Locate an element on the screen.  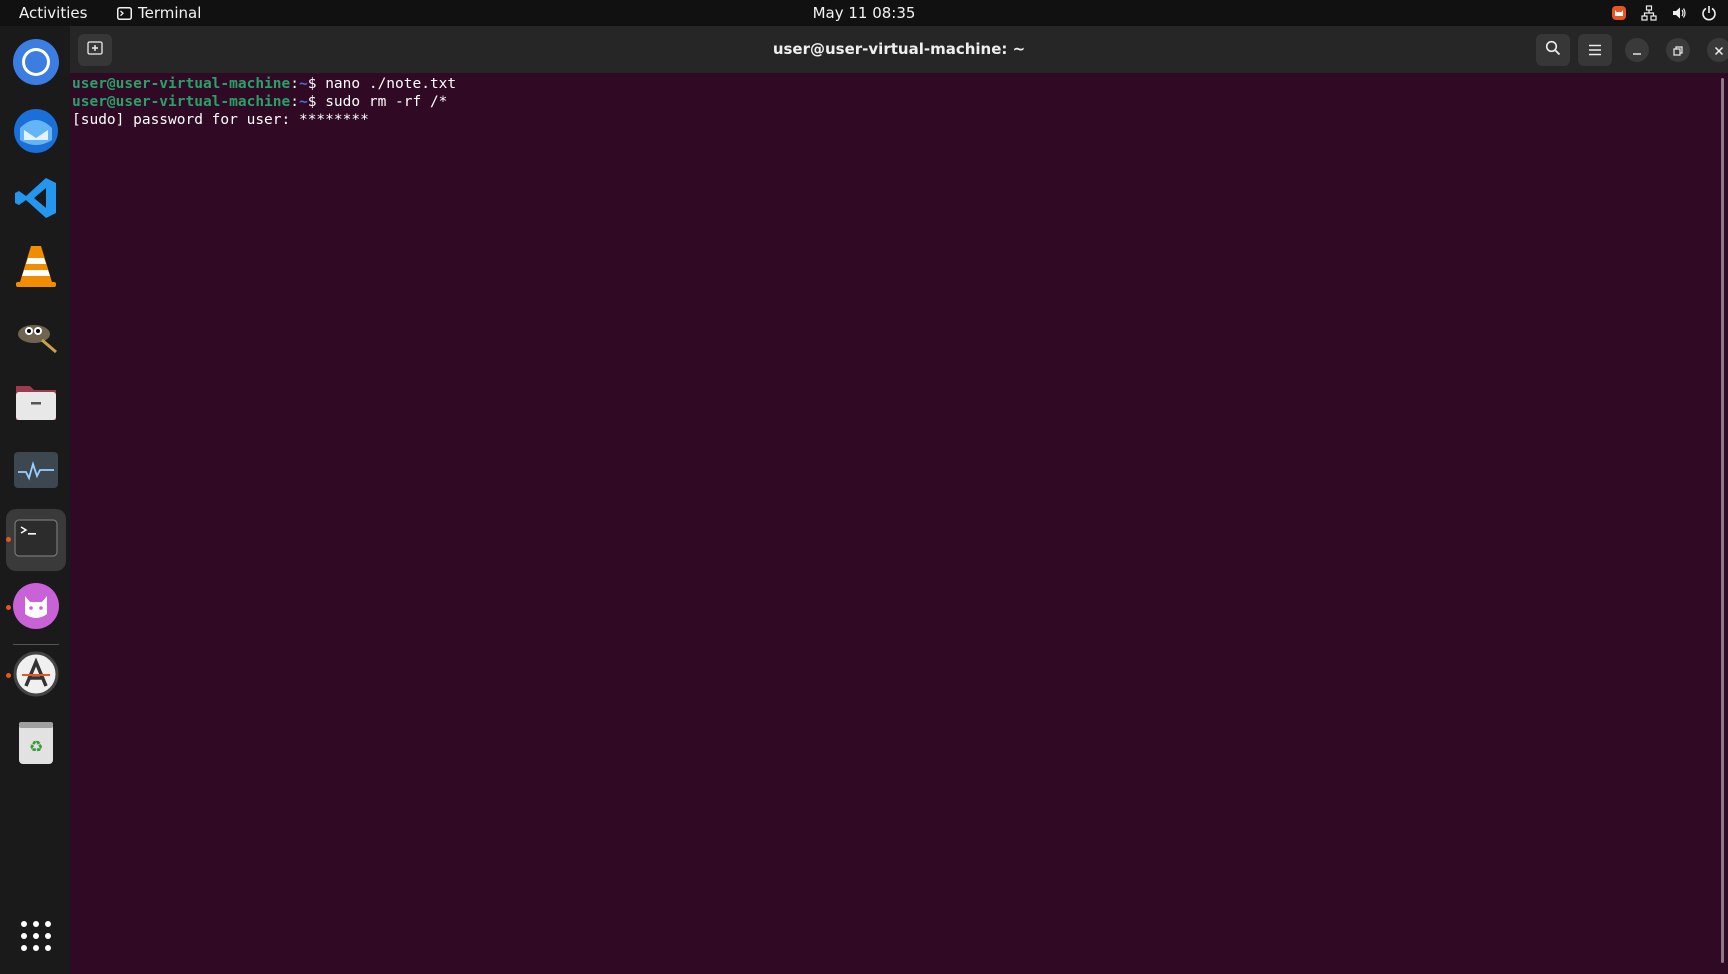
dock-item-software-updater is located at coordinates (36, 676).